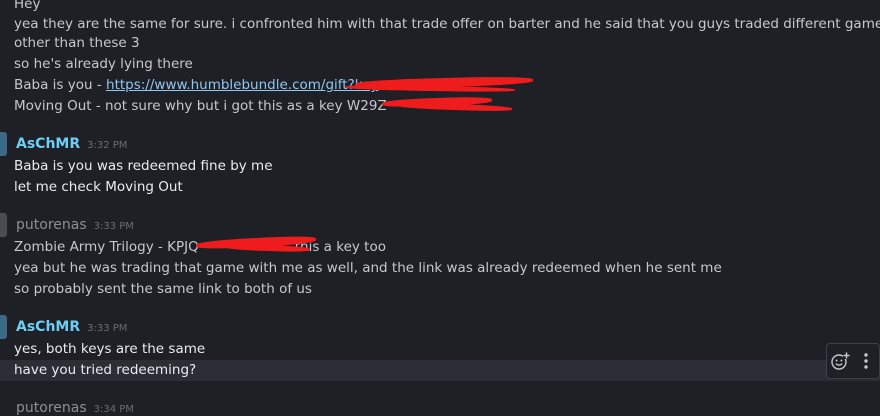 The width and height of the screenshot is (880, 416). Describe the element at coordinates (103, 64) in the screenshot. I see `message-line: so he's already lying there` at that location.